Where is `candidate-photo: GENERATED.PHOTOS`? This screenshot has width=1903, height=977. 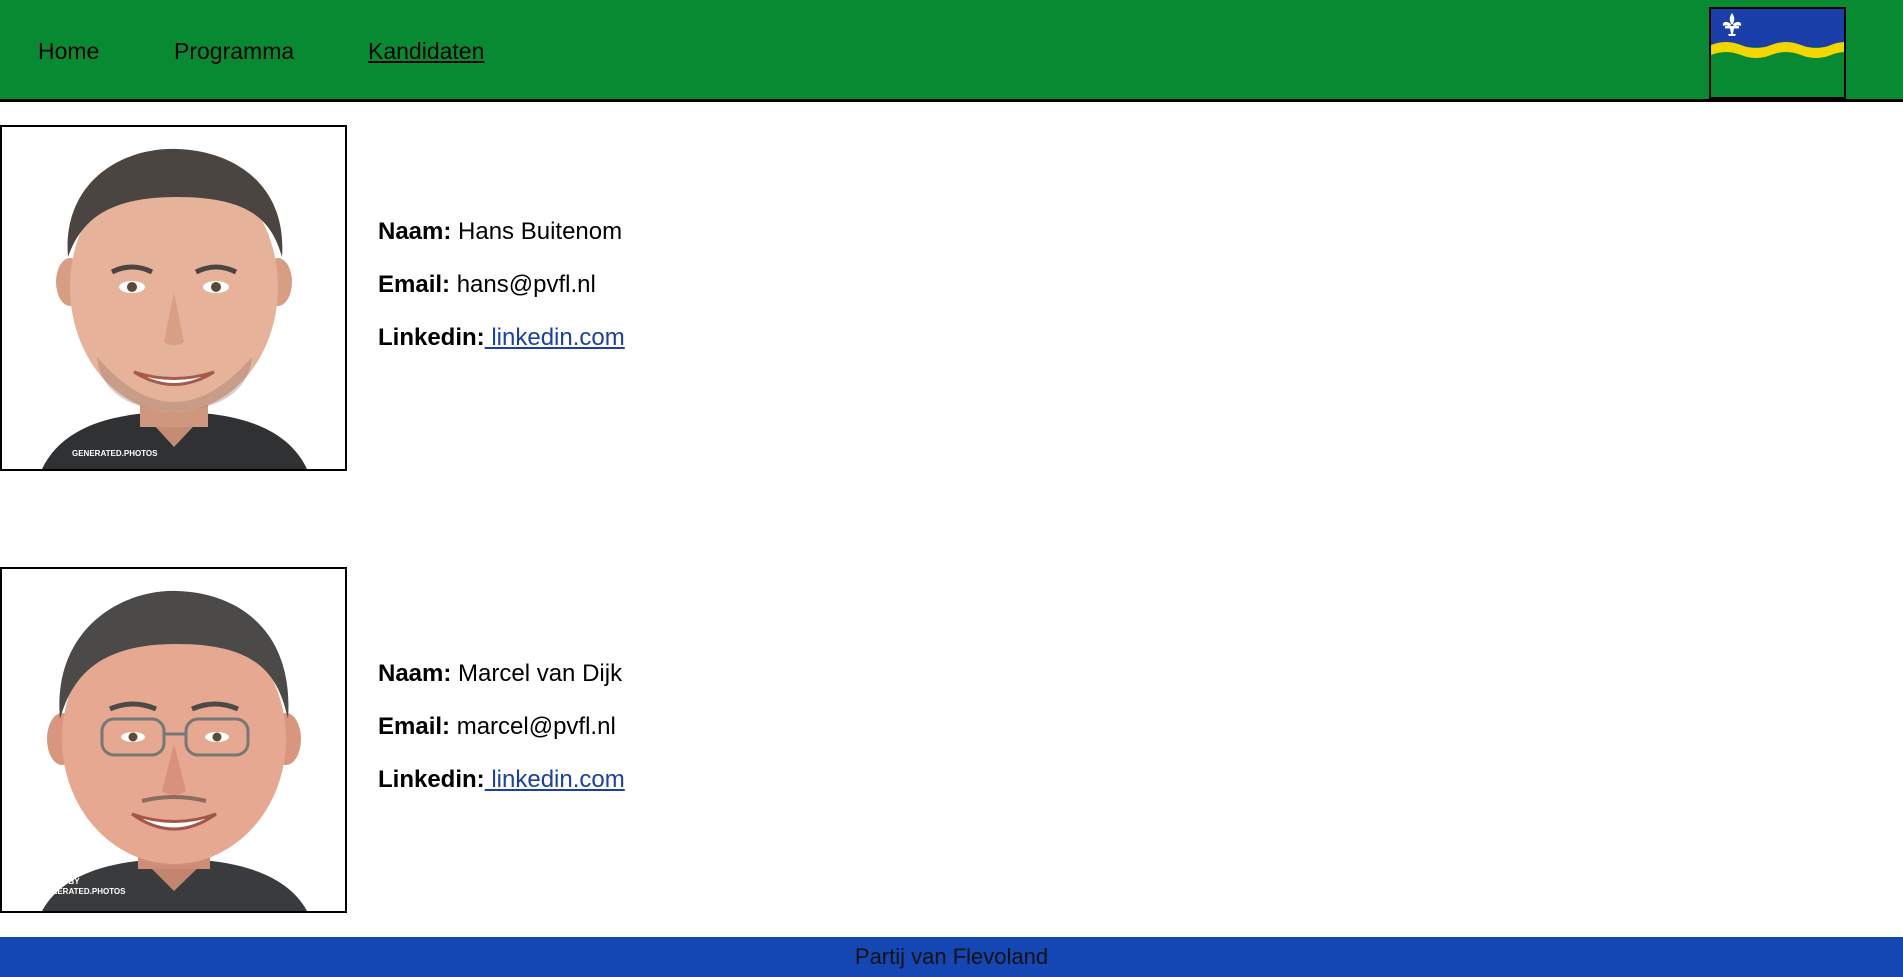
candidate-photo: GENERATED.PHOTOS is located at coordinates (173, 298).